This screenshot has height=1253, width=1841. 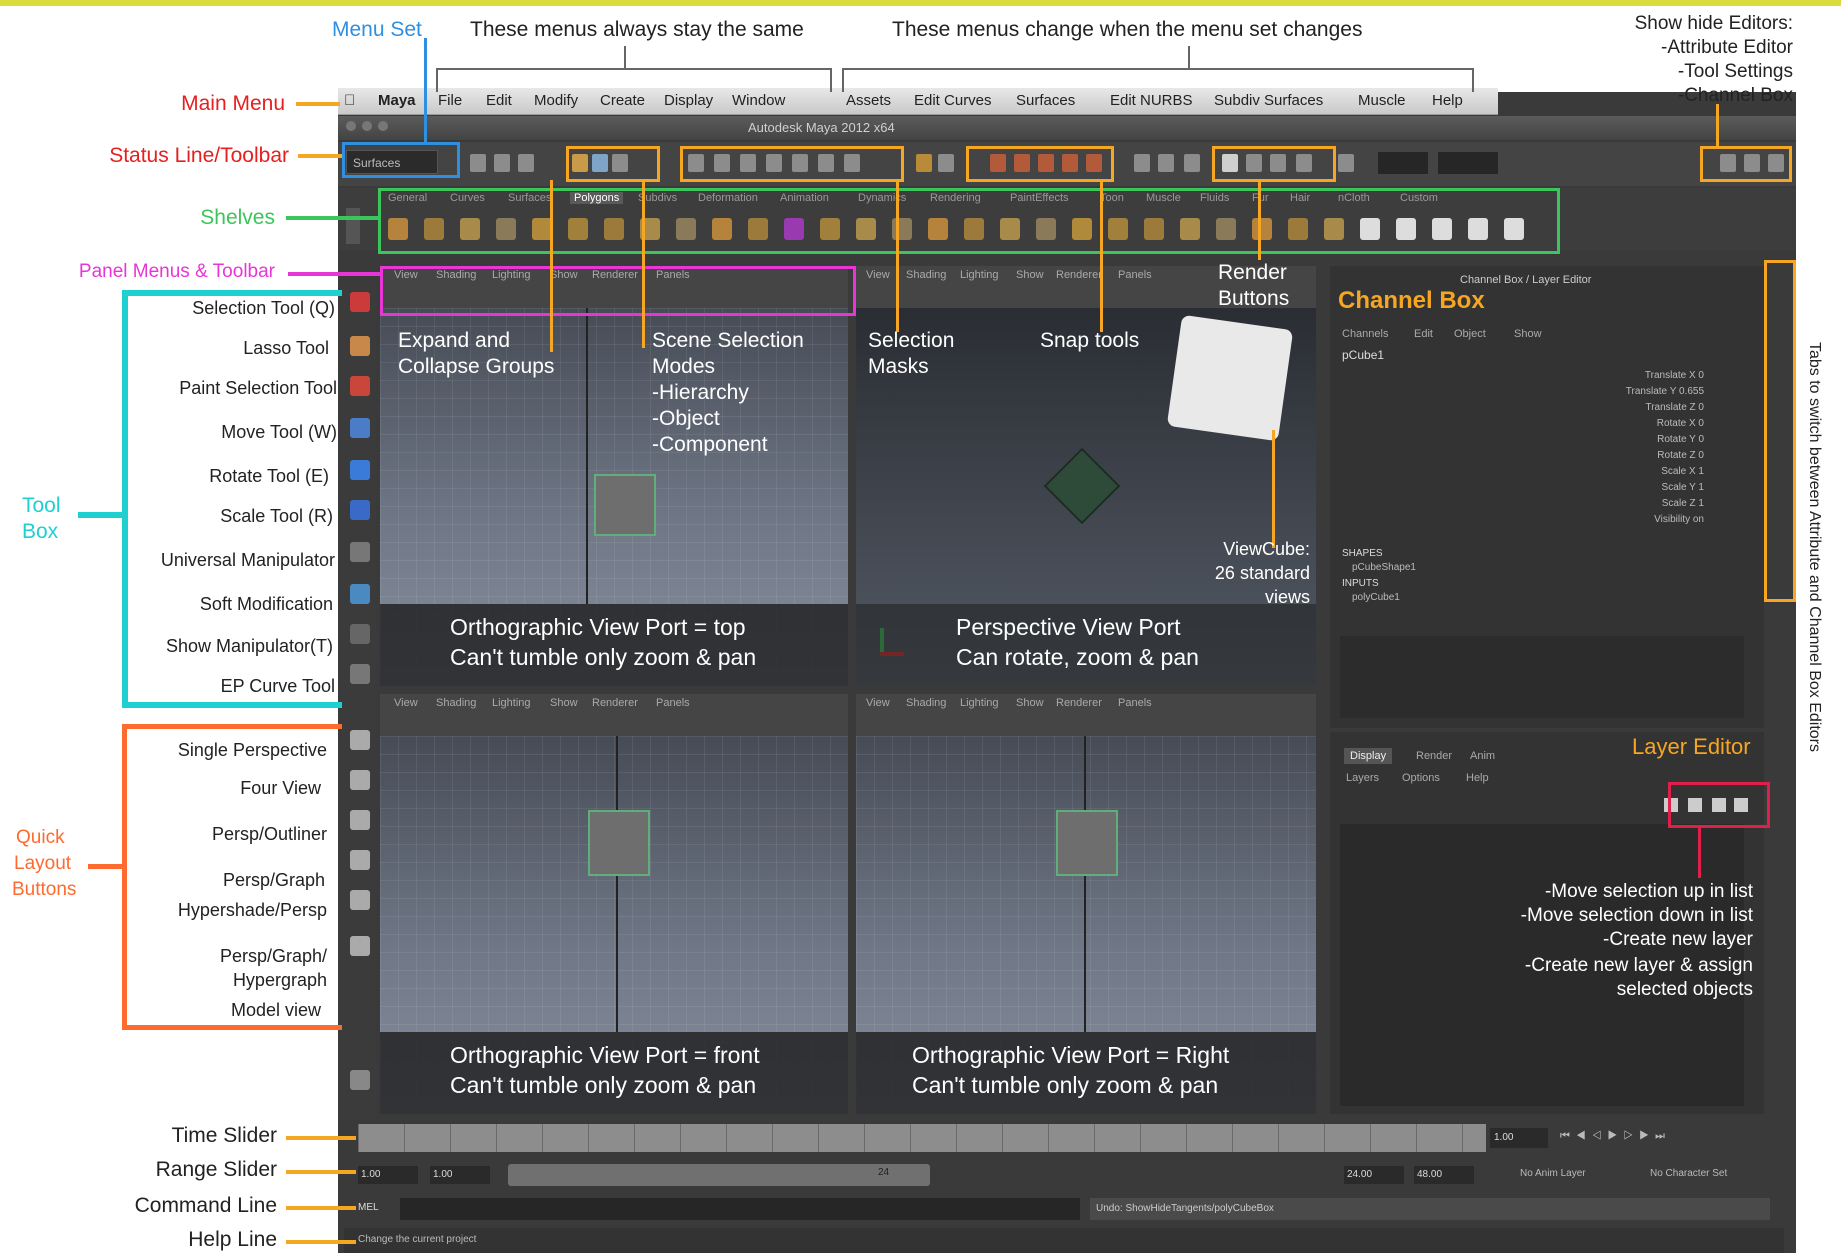 What do you see at coordinates (360, 510) in the screenshot?
I see `scale-tool-icon` at bounding box center [360, 510].